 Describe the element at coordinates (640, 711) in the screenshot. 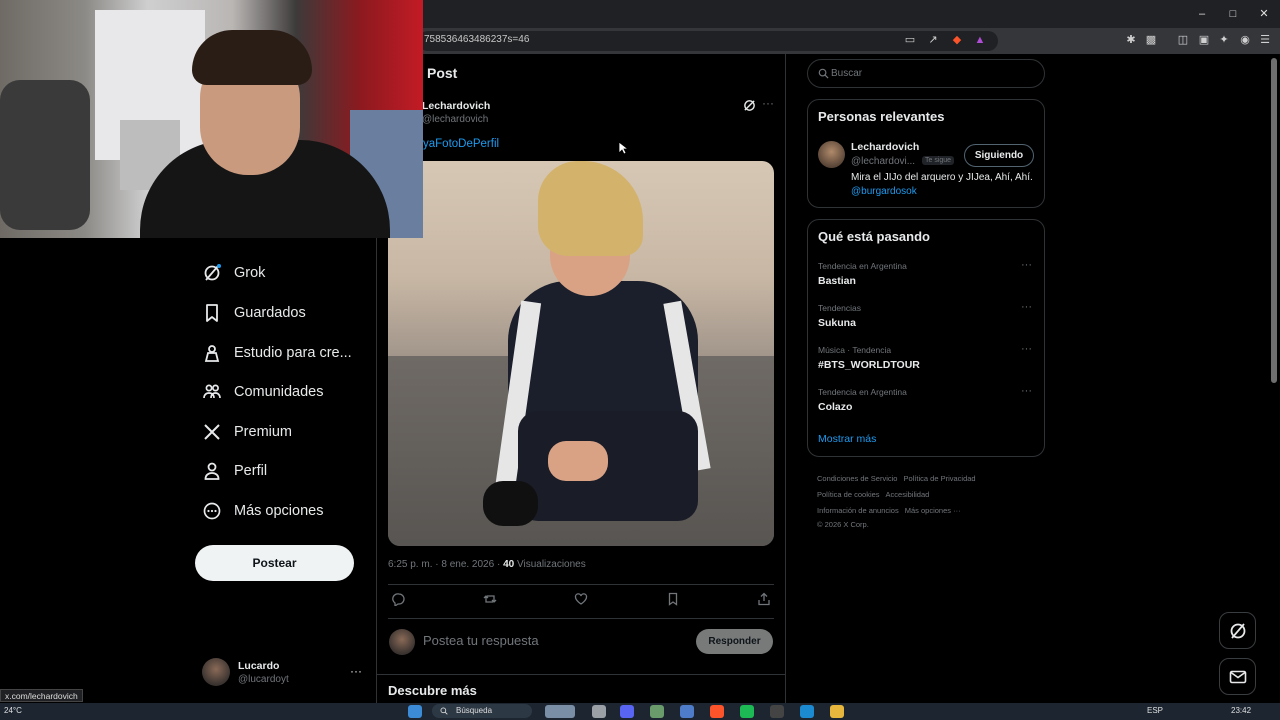

I see `os-taskbar: 24°C ESP 23:42` at that location.